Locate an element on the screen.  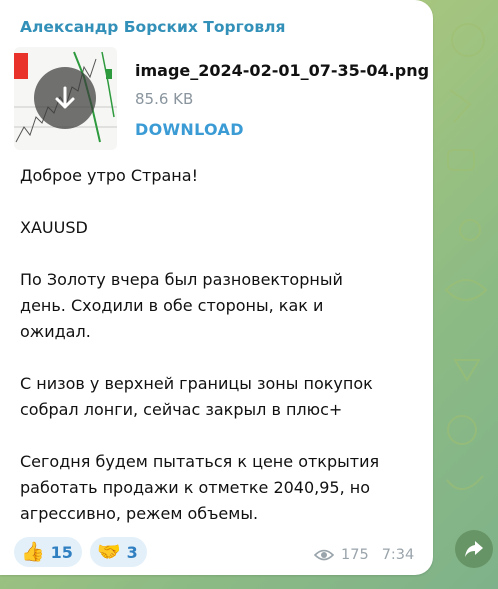
file-size: 85.6 KB is located at coordinates (164, 99).